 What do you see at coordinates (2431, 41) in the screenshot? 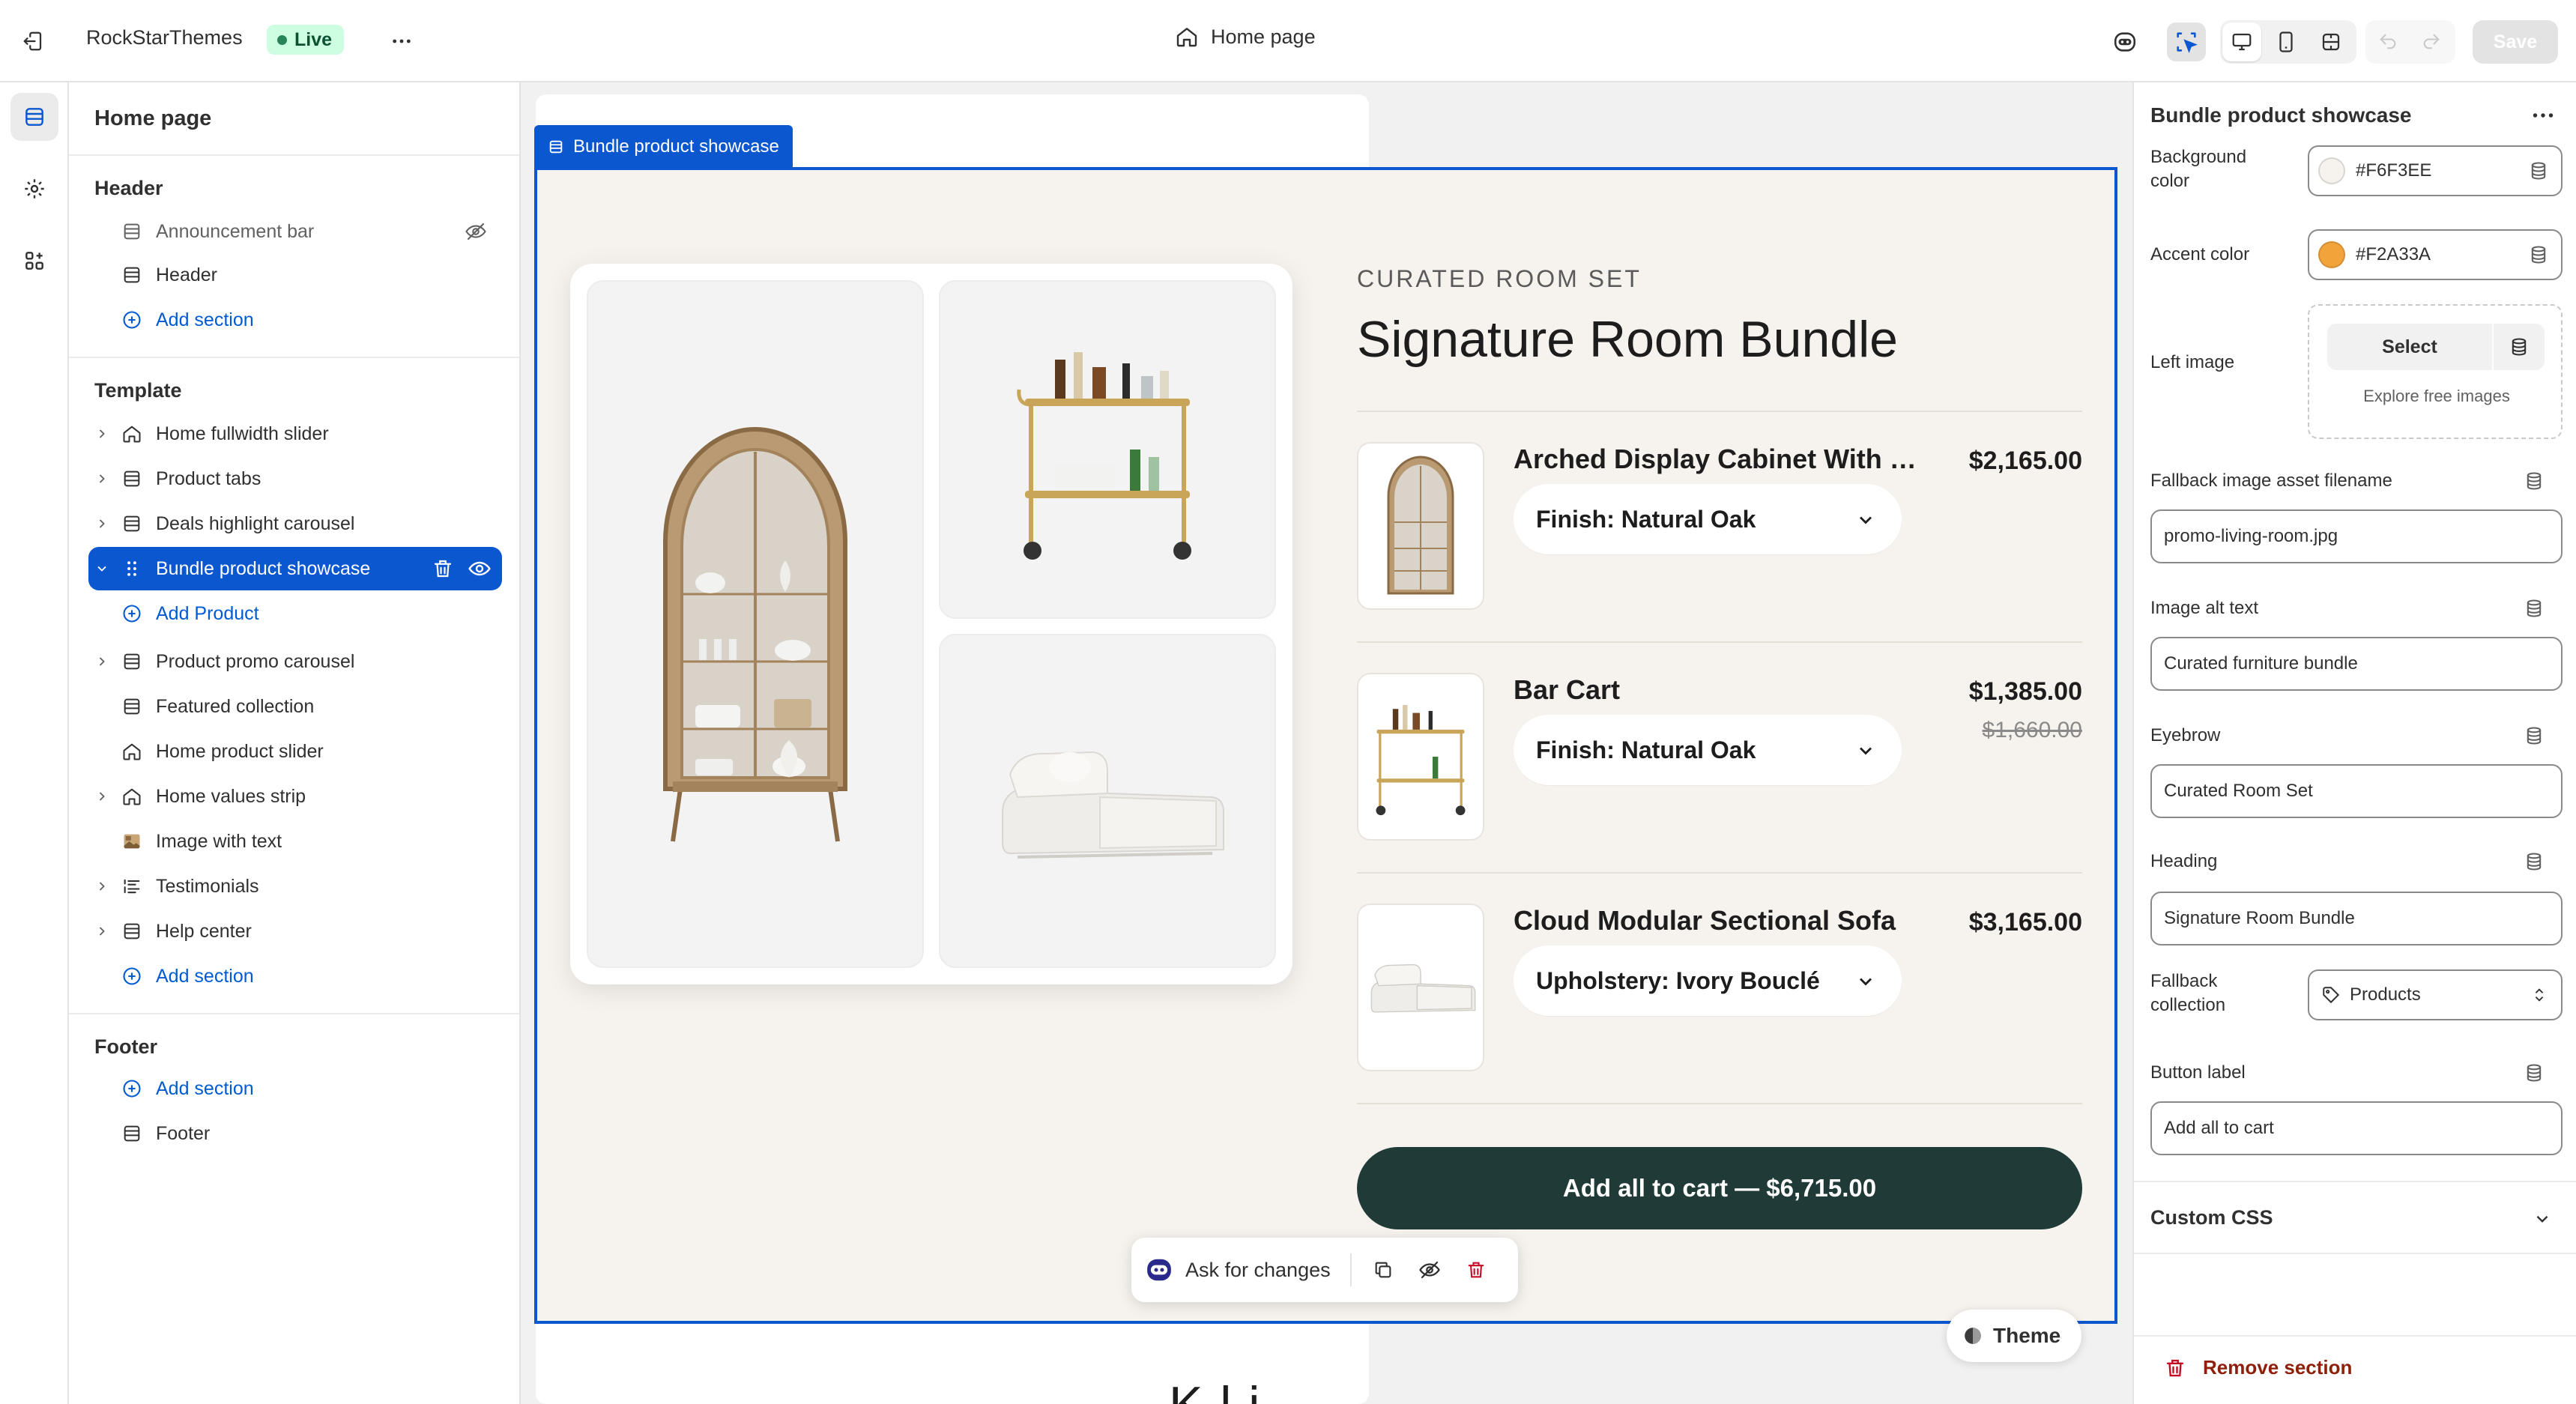
I see `redo-button` at bounding box center [2431, 41].